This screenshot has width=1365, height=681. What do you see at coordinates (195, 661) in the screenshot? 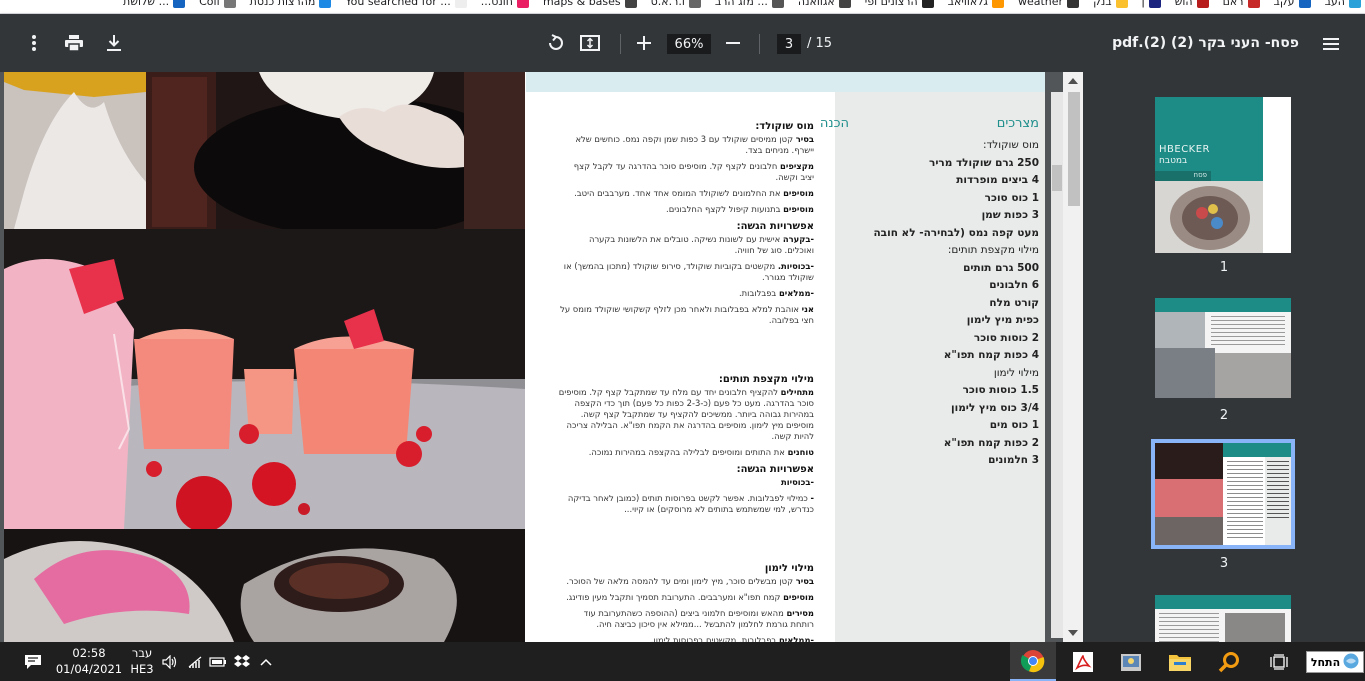
I see `wifi-icon` at bounding box center [195, 661].